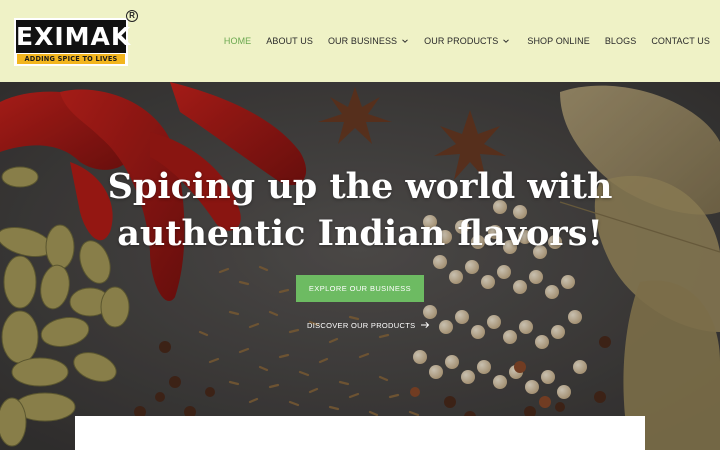 The height and width of the screenshot is (450, 720). I want to click on nav-item-label: CONTACT US, so click(680, 41).